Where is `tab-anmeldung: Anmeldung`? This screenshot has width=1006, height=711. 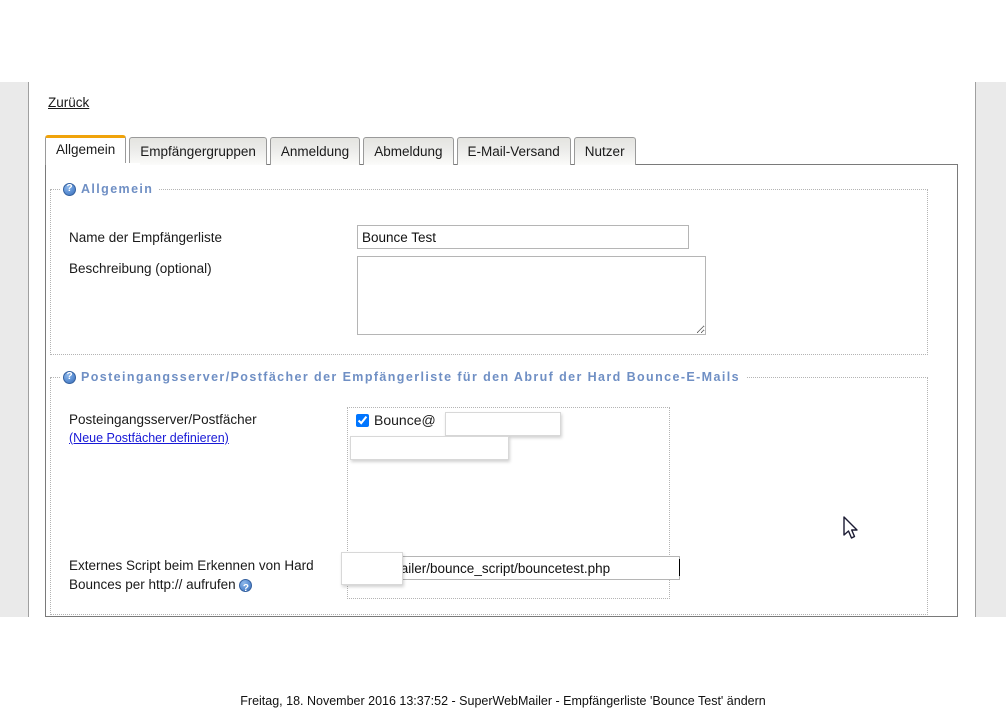
tab-anmeldung: Anmeldung is located at coordinates (315, 151).